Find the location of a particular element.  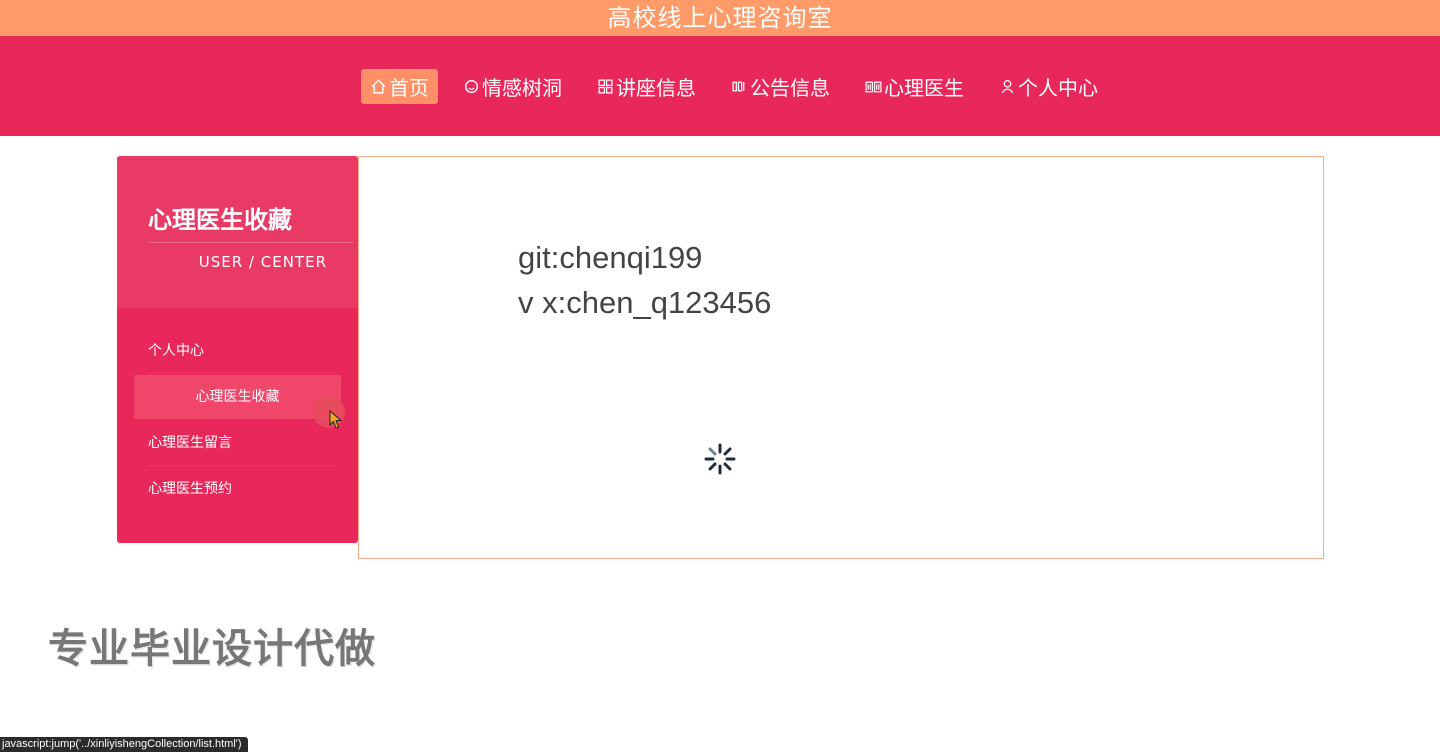

nav-item-notice: 公告信息 is located at coordinates (780, 86).